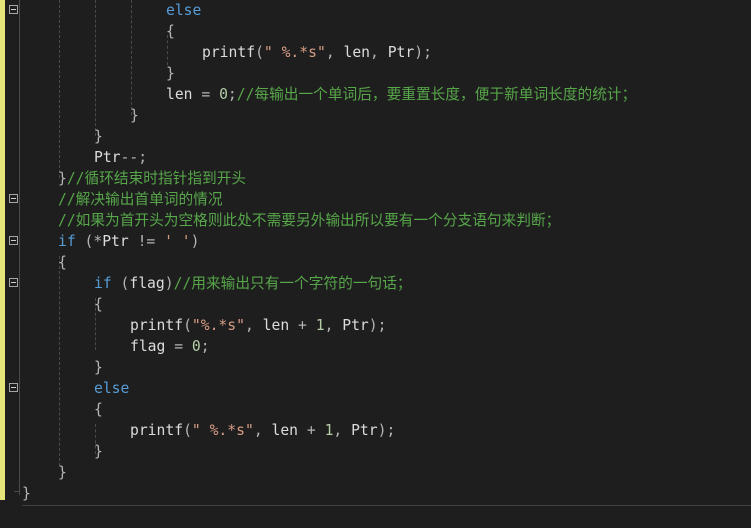  I want to click on outline-end-marker, so click(17, 491).